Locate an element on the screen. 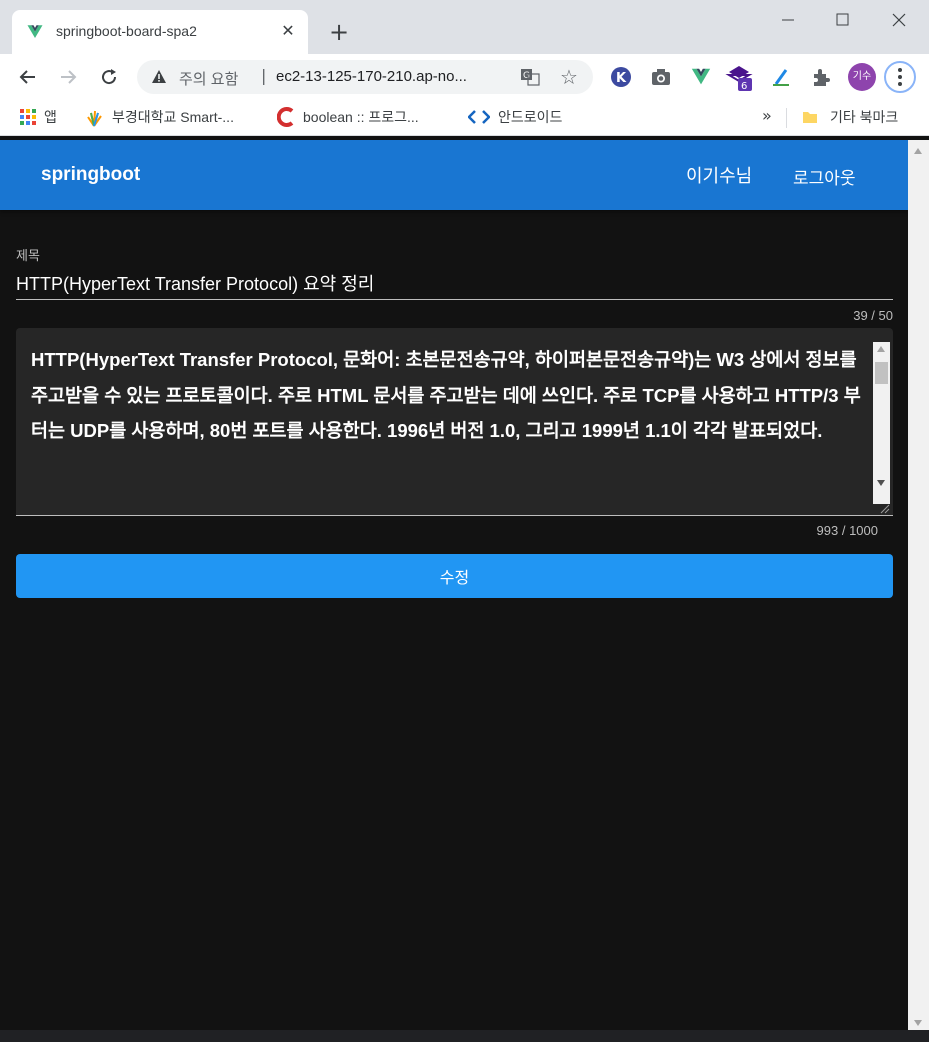  content-char-counter: 993 / 1000 is located at coordinates (847, 530).